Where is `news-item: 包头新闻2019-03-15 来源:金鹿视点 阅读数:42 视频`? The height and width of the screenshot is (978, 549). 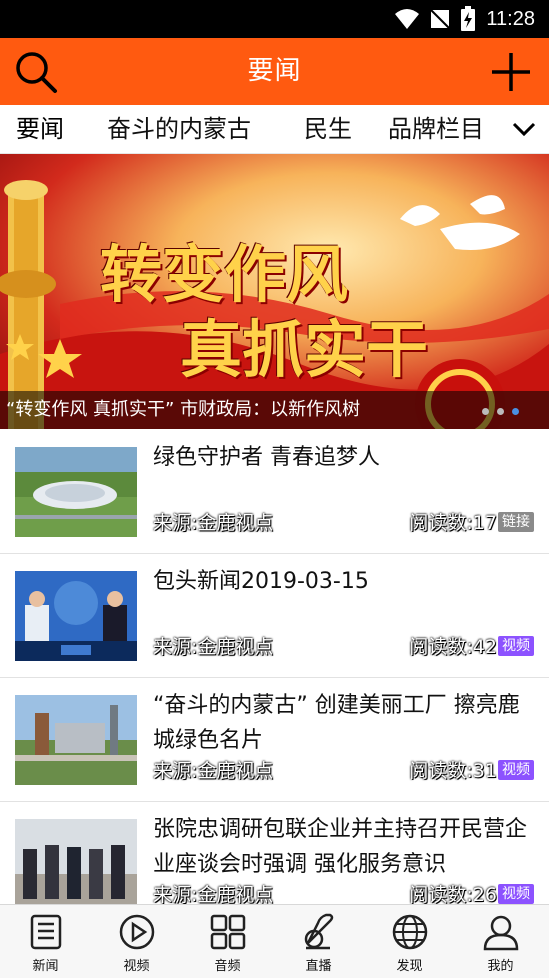
news-item: 包头新闻2019-03-15 来源:金鹿视点 阅读数:42 视频 is located at coordinates (274, 616).